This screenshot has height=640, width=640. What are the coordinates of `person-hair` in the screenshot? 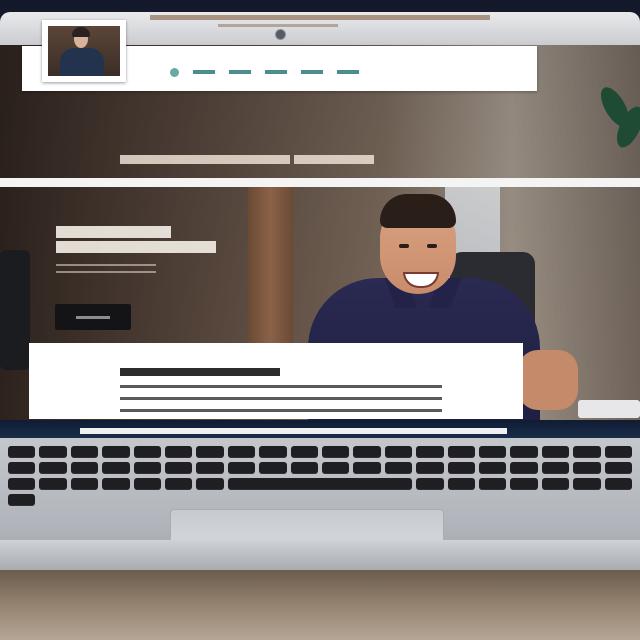 It's located at (418, 211).